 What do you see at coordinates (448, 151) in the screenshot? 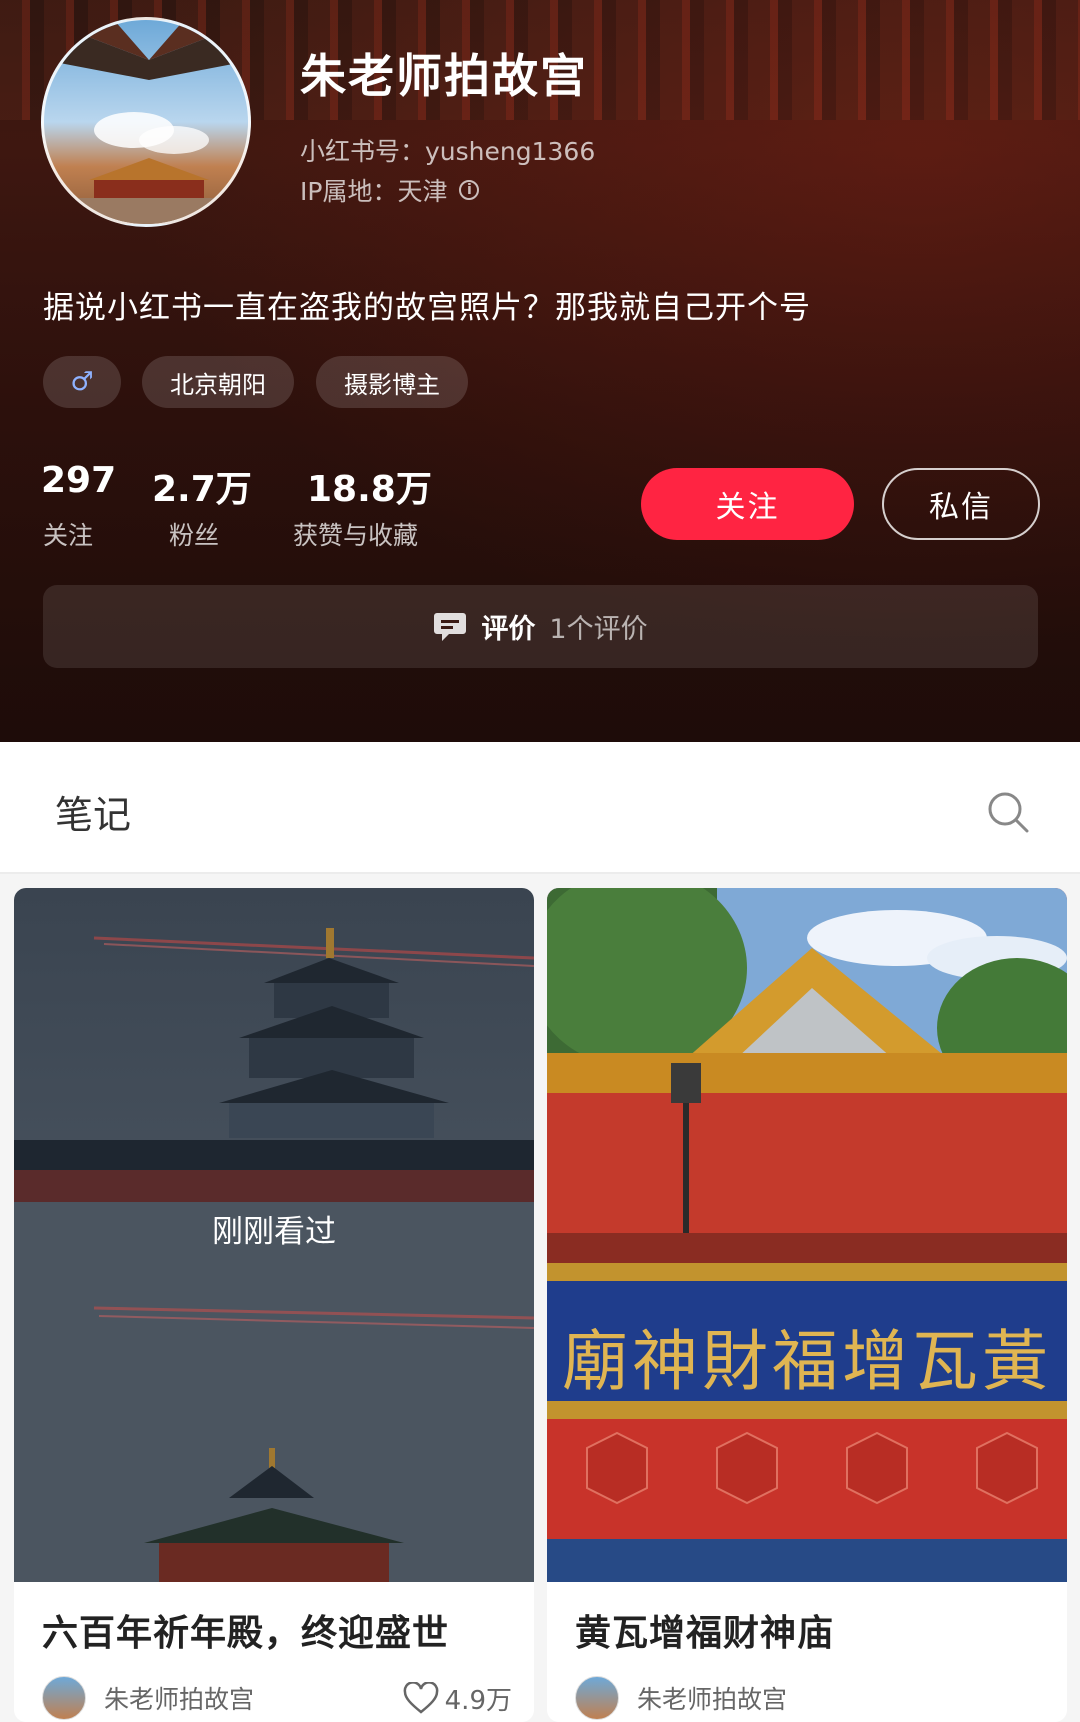
I see `account-id: 小红书号：yusheng1366` at bounding box center [448, 151].